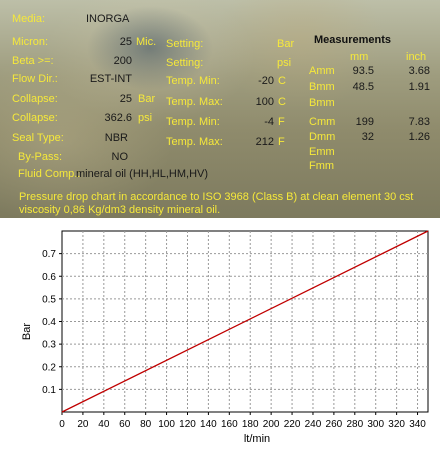 Image resolution: width=440 pixels, height=458 pixels. I want to click on collapse-psi-value: 362.6, so click(118, 118).